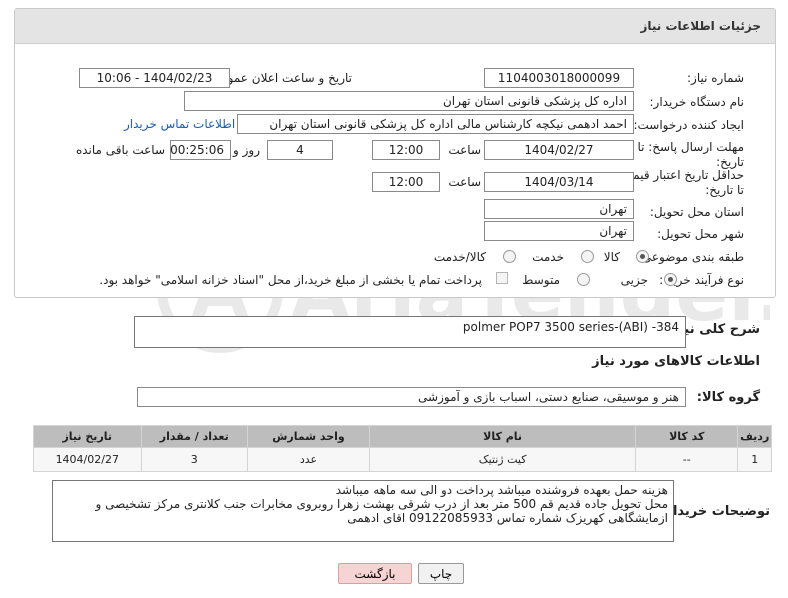  Describe the element at coordinates (724, 190) in the screenshot. I see `validity-label-line2: تا تاریخ:` at that location.